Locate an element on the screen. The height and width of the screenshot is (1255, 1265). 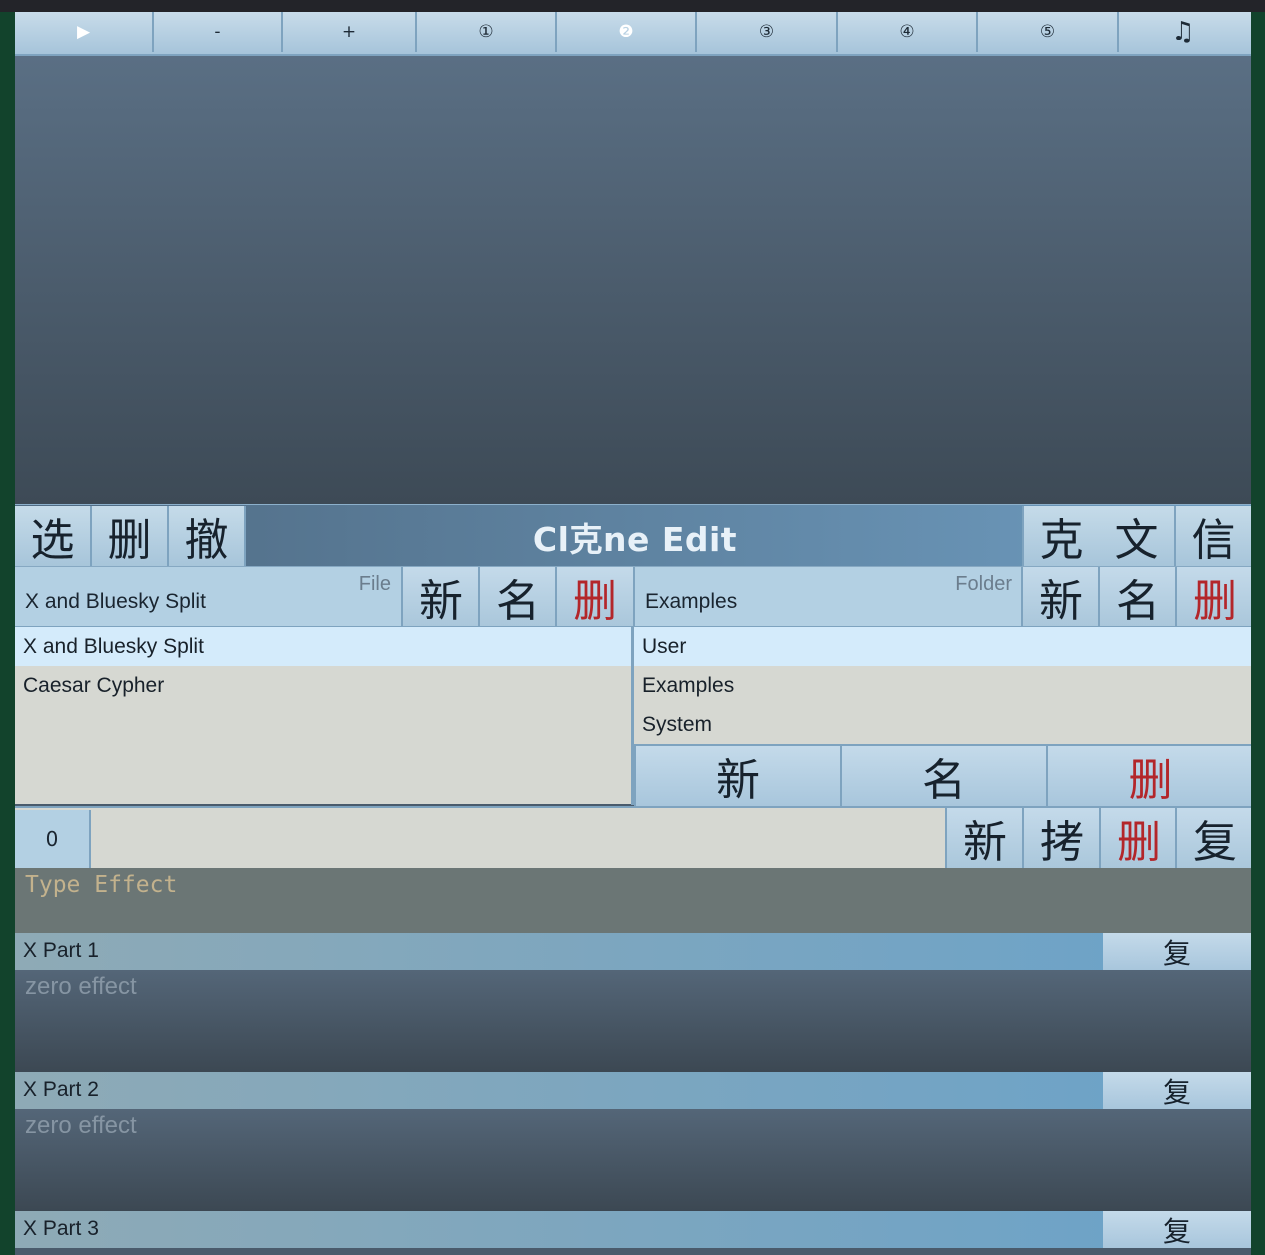
file-name-value: X and Bluesky Split is located at coordinates (115, 601).